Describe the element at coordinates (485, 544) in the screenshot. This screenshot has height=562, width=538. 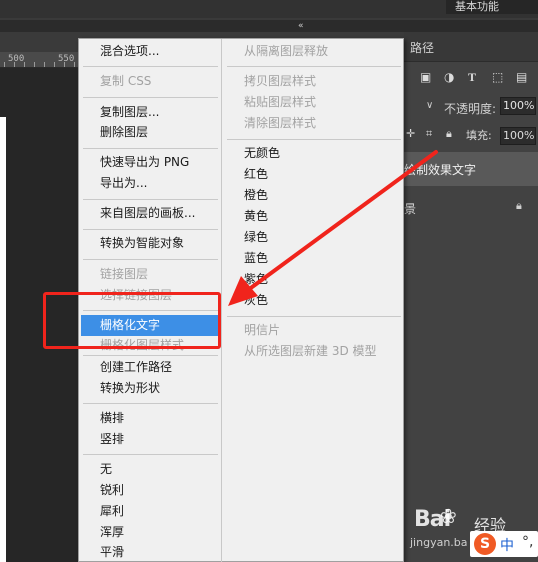
I see `sogou-ime-icon: S` at that location.